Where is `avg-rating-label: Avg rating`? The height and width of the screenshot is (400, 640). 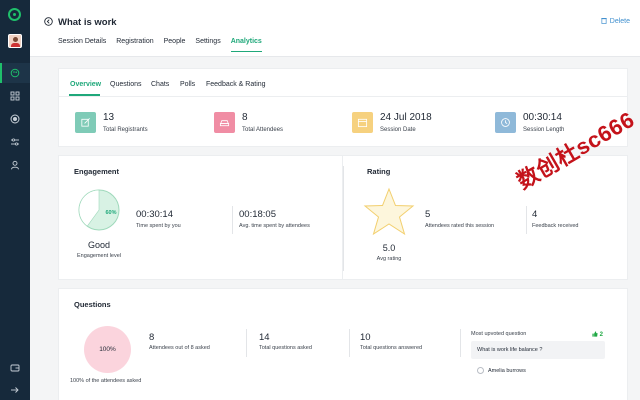
avg-rating-label: Avg rating is located at coordinates (389, 259).